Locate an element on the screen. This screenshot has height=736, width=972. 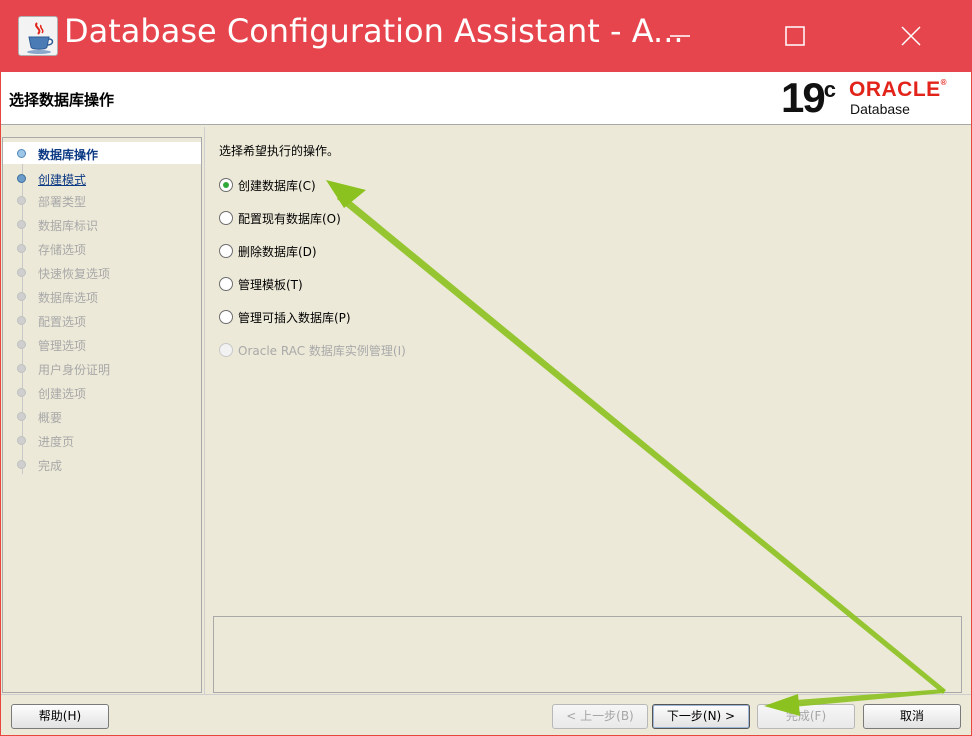
close-icon is located at coordinates (911, 36).